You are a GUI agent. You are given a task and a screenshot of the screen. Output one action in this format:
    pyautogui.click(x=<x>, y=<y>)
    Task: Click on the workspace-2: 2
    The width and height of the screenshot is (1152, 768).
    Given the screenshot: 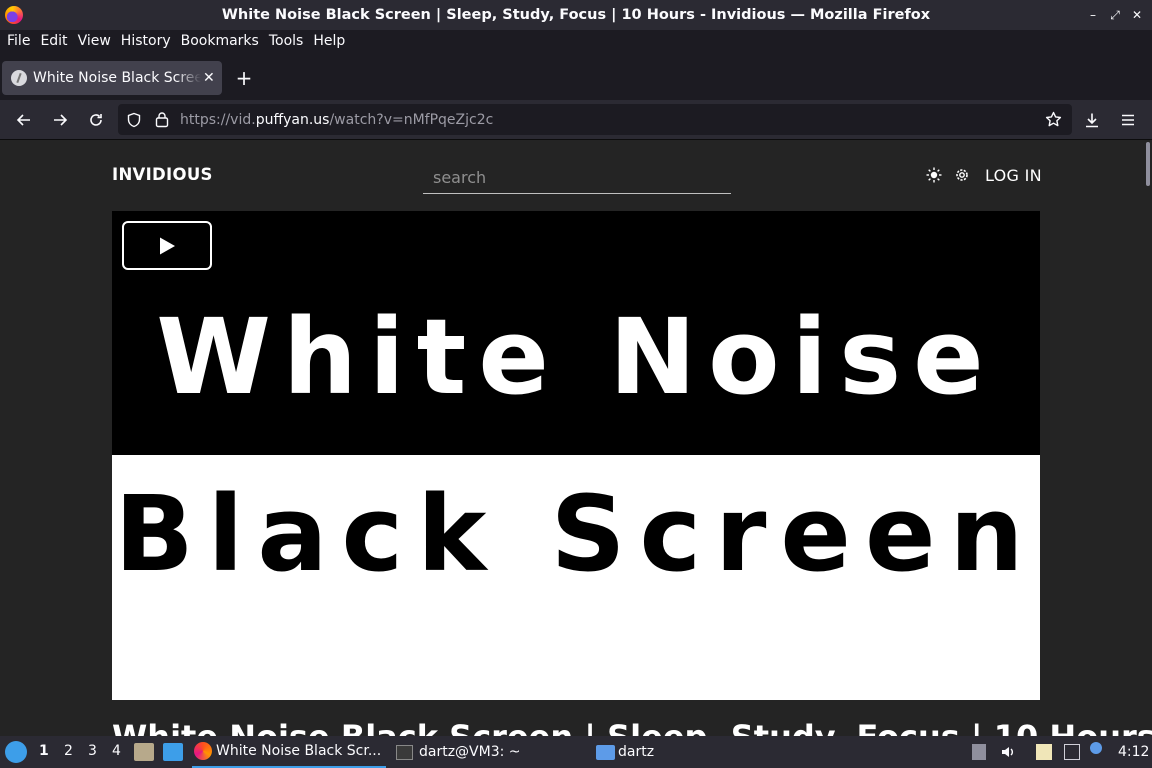 What is the action you would take?
    pyautogui.click(x=68, y=751)
    